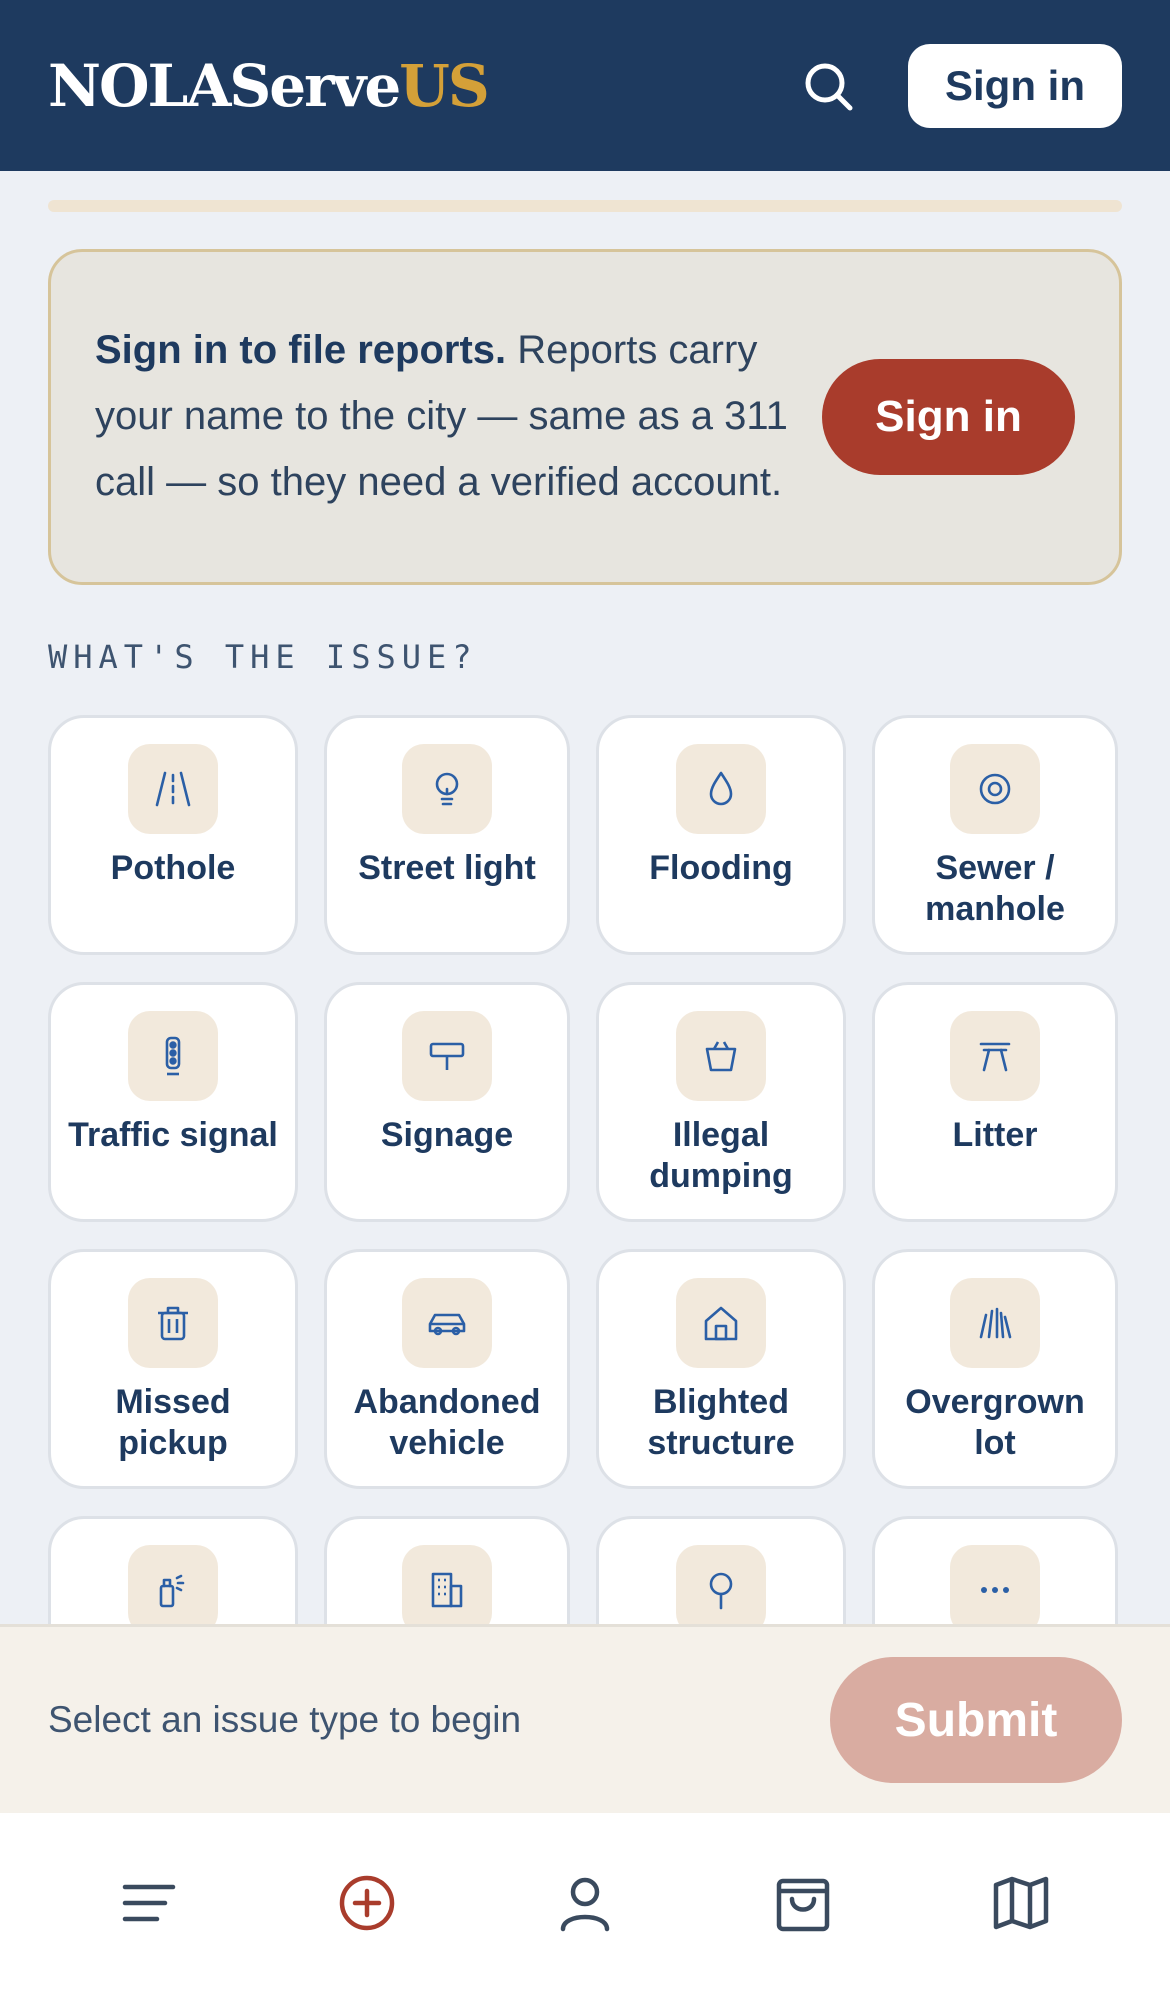  I want to click on logo-main-text: NOLAServe, so click(224, 85).